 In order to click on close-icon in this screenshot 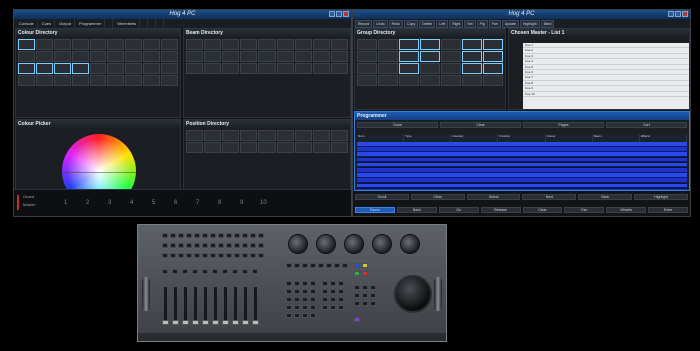, I will do `click(685, 14)`.